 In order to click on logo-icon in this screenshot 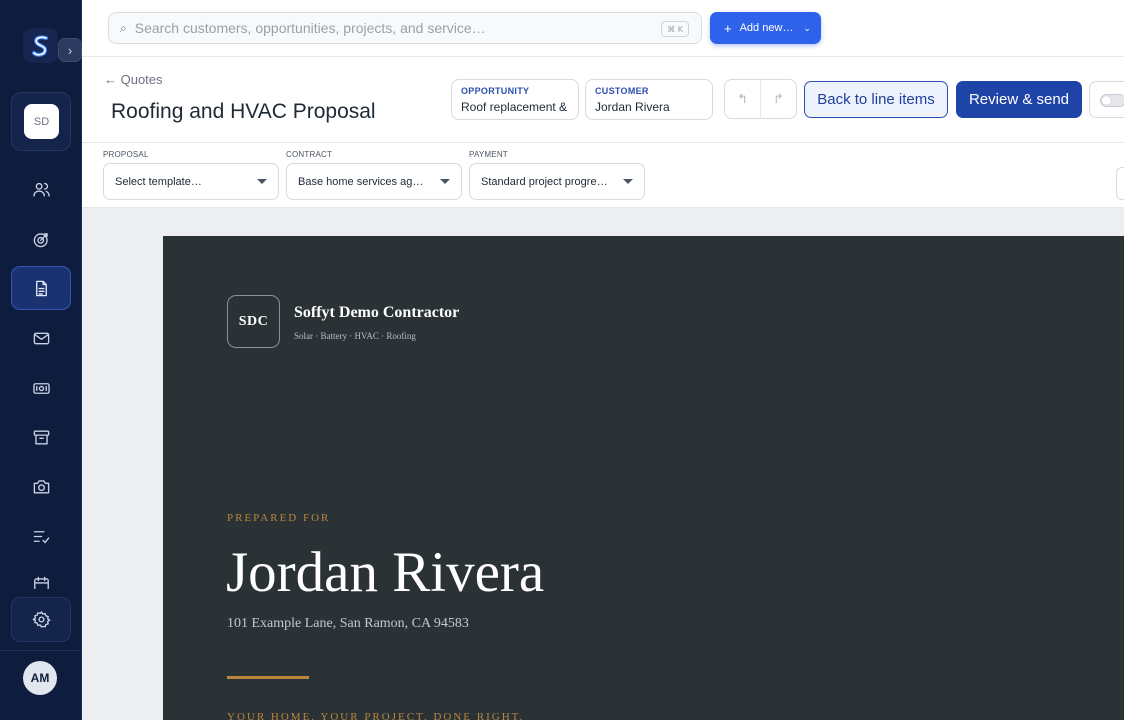, I will do `click(39, 45)`.